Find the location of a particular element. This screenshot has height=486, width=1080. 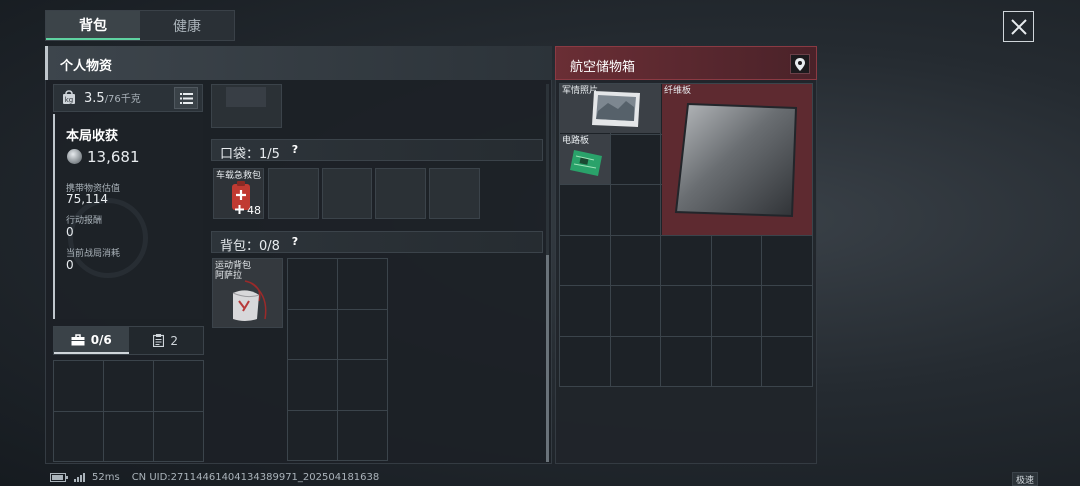

fiberboard-icon is located at coordinates (736, 160).